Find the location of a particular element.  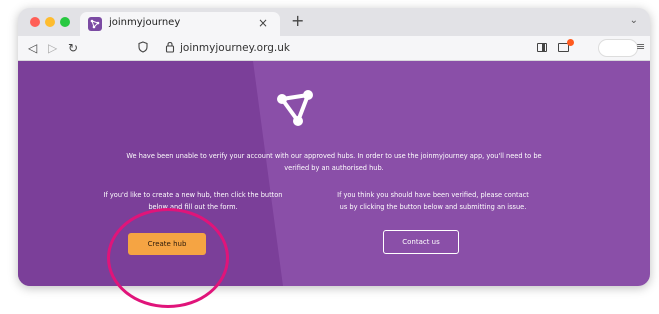

minimize-window-button is located at coordinates (50, 22).